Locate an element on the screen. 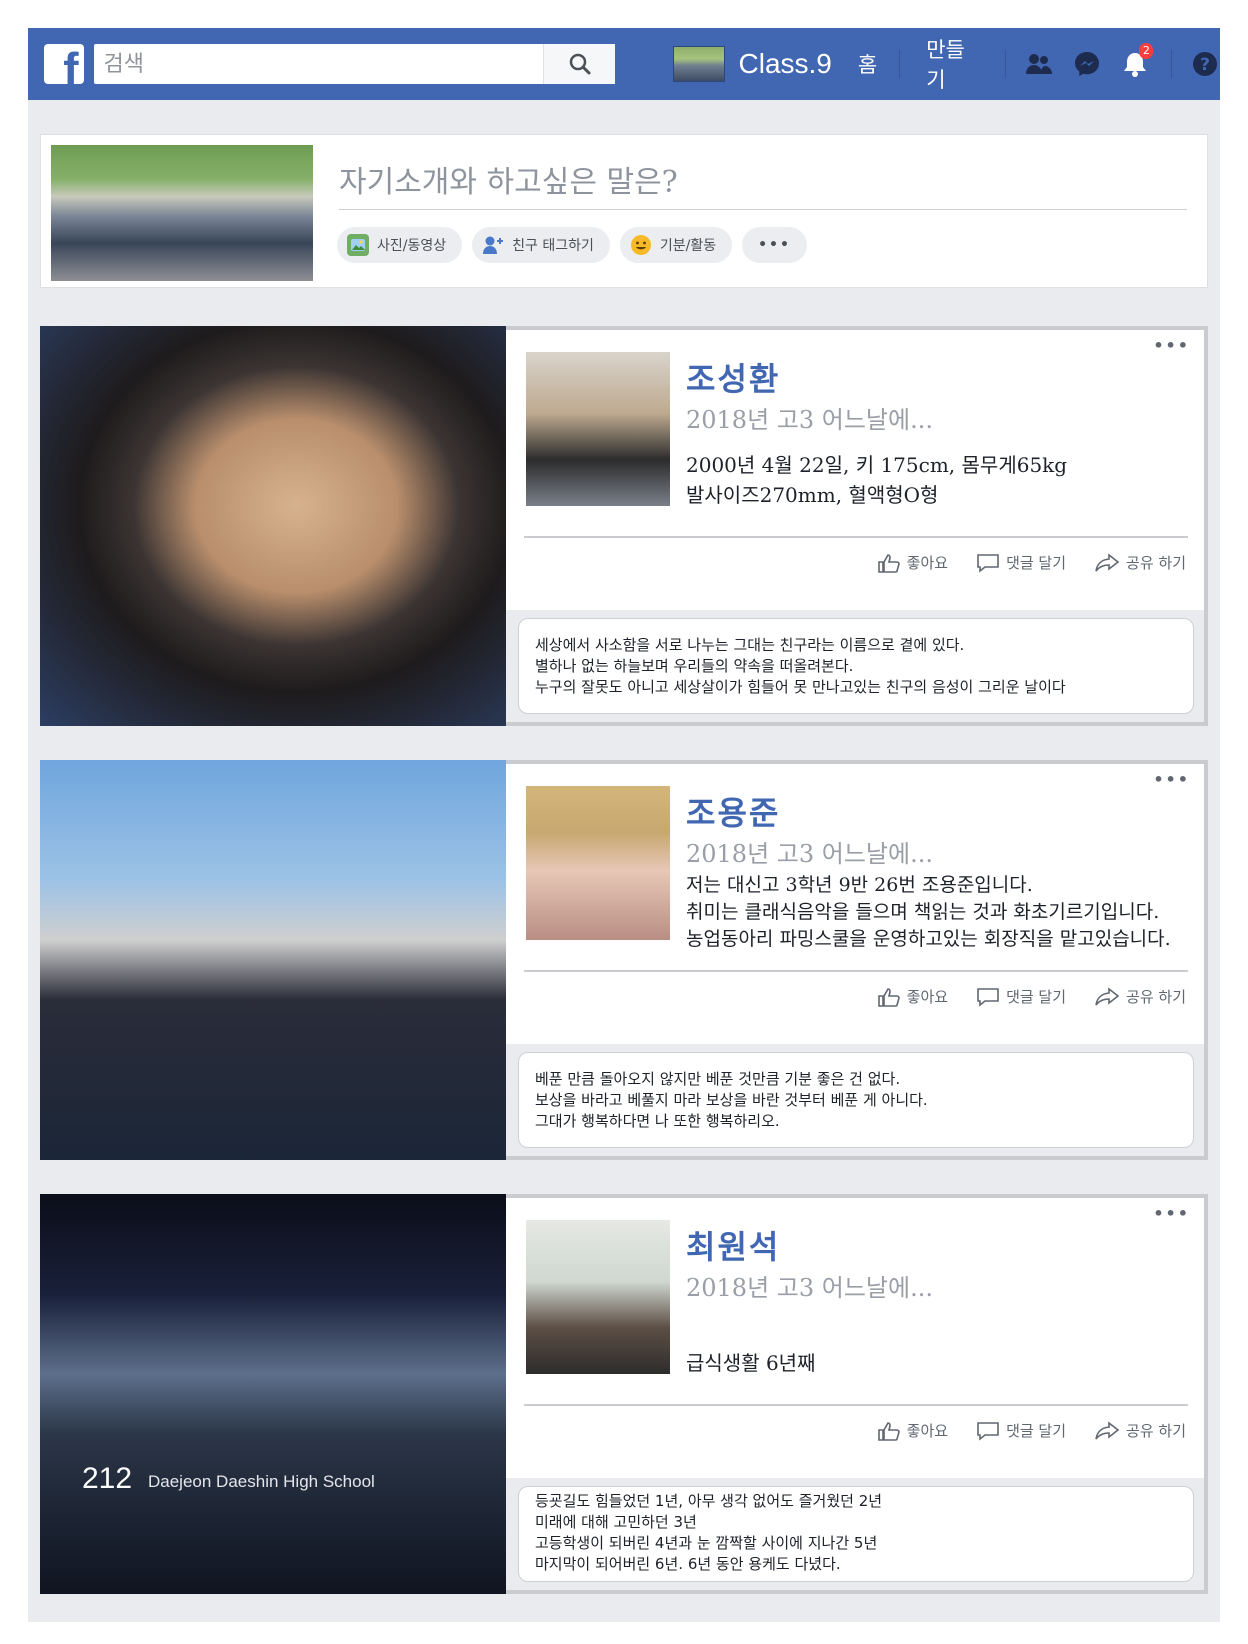 Image resolution: width=1248 pixels, height=1644 pixels. comment-line: 고등학생이 되버린 4년과 눈 깜짝할 사이에 지나간 5년 is located at coordinates (706, 1543).